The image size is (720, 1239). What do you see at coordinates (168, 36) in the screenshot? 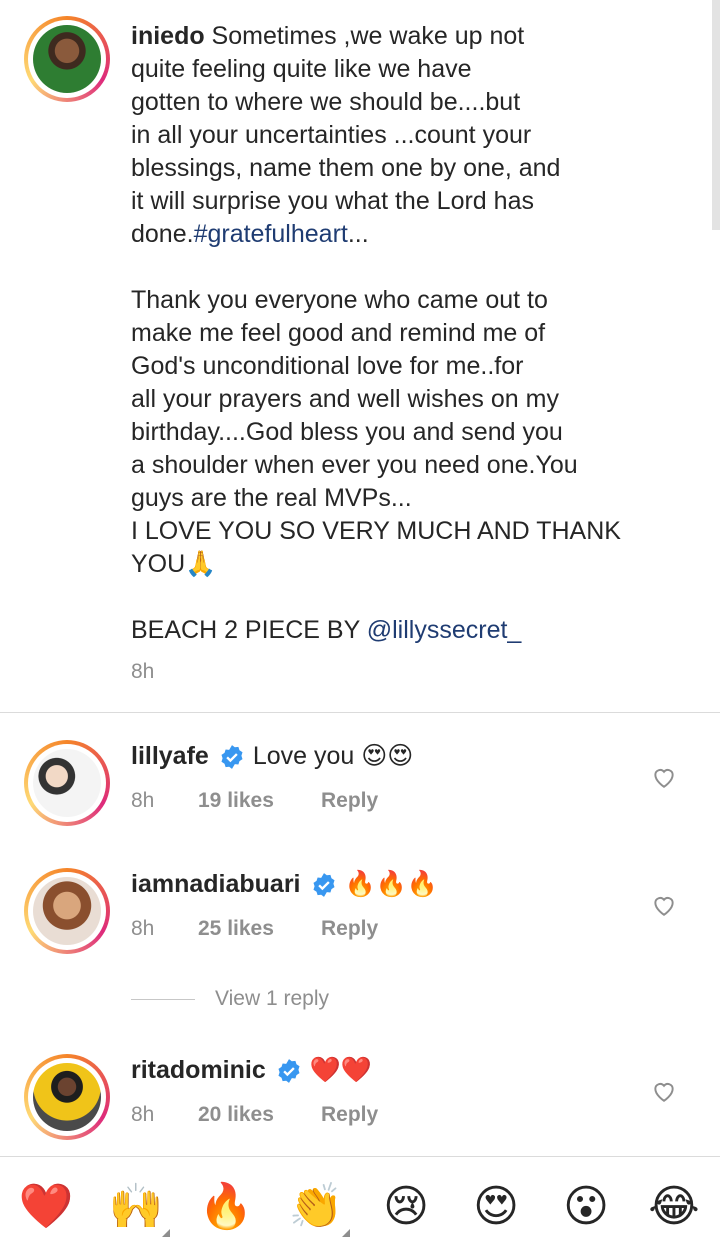
I see `caption-username: iniedo` at bounding box center [168, 36].